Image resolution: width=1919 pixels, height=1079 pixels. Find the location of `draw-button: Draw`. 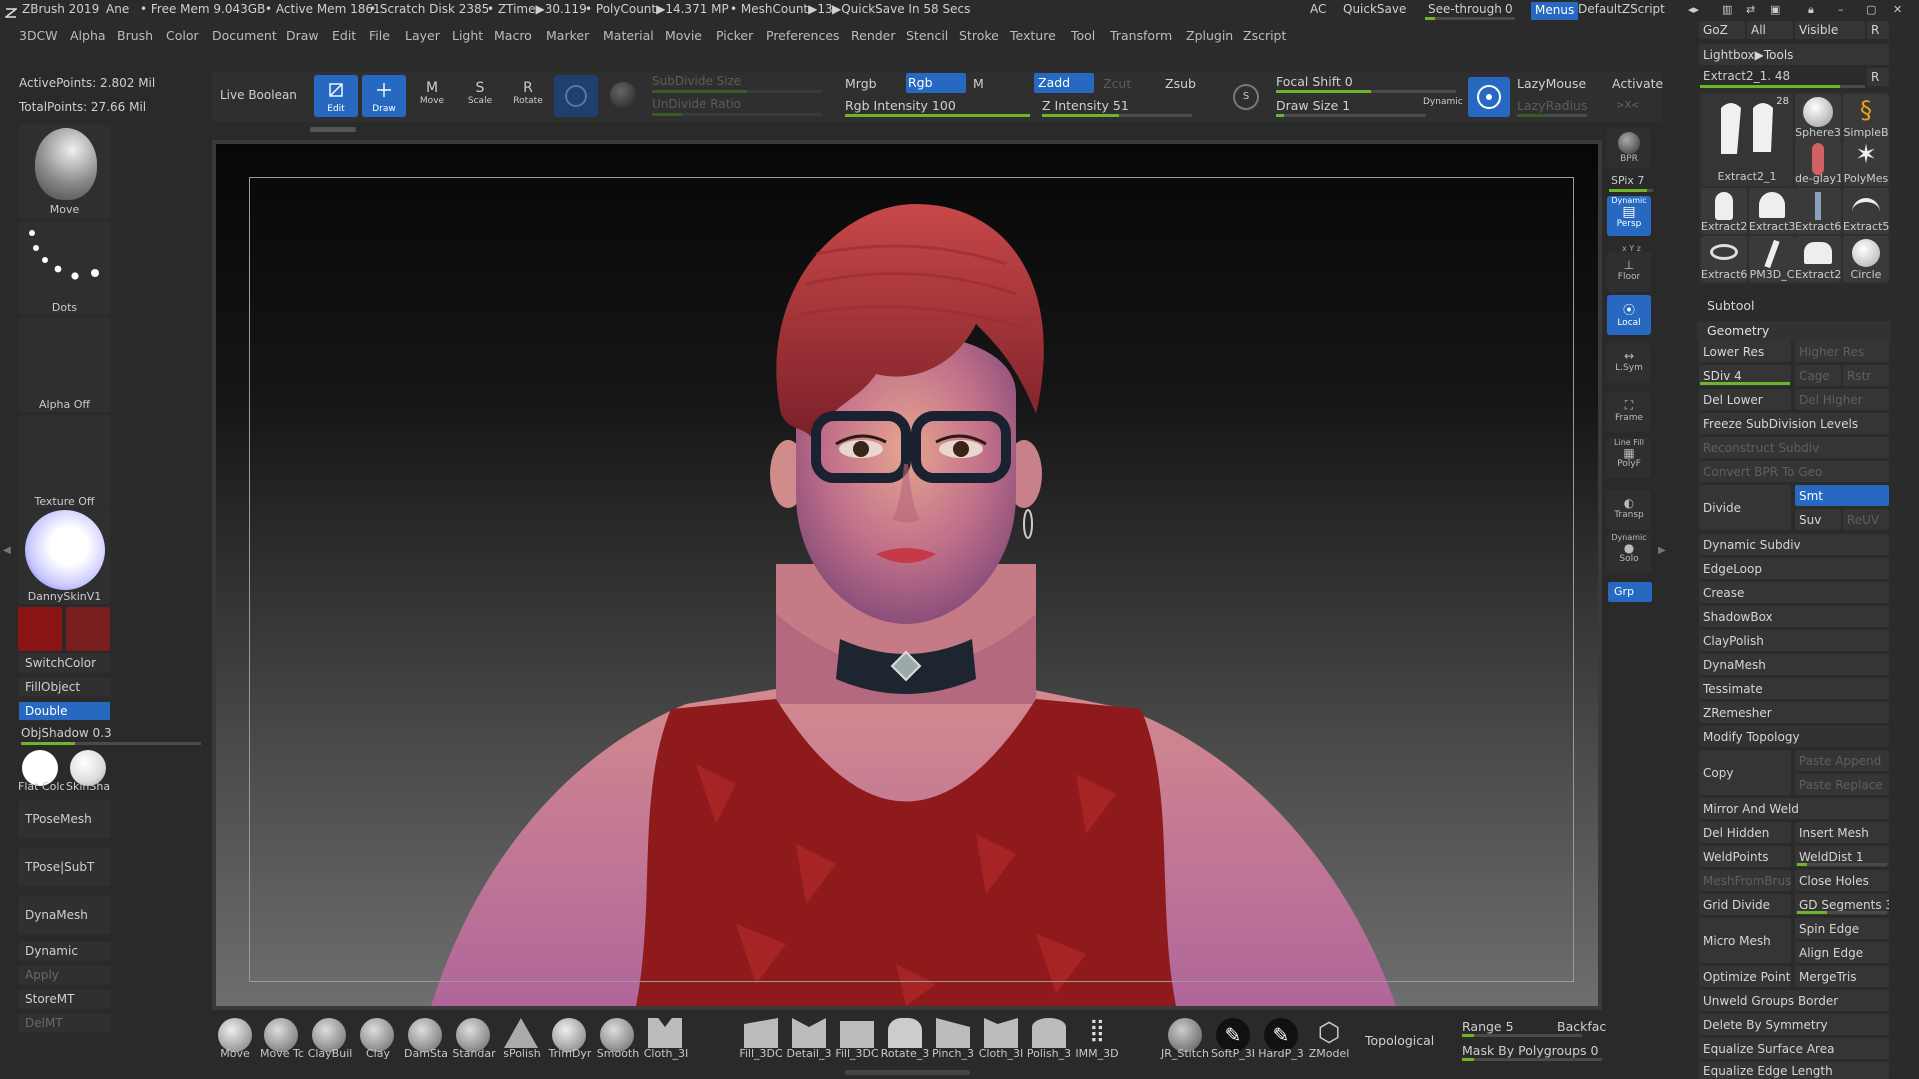

draw-button: Draw is located at coordinates (384, 96).